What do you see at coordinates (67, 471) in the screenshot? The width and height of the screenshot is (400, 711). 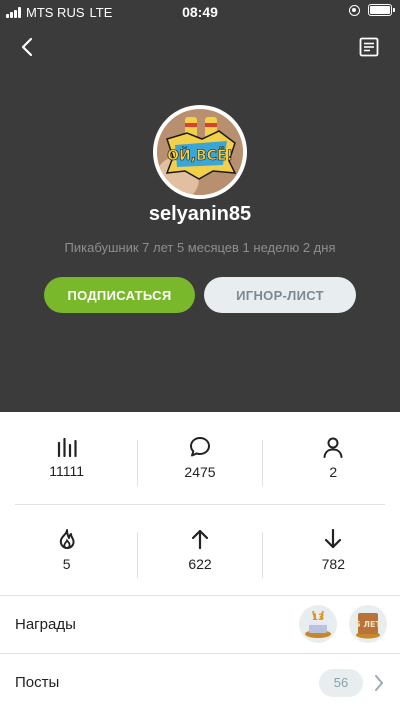 I see `rating-value: 11111` at bounding box center [67, 471].